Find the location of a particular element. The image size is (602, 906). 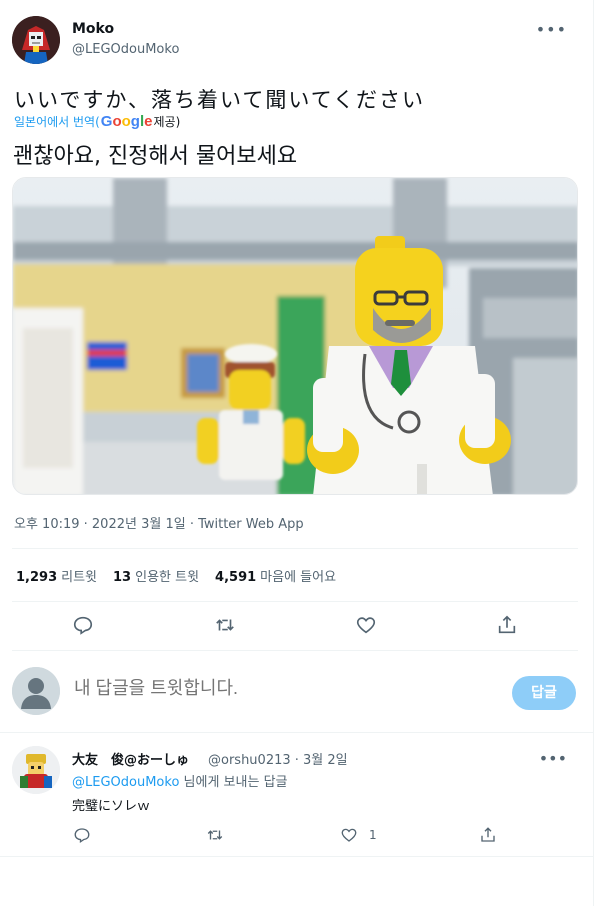

more-options-icon: ••• is located at coordinates (551, 29).